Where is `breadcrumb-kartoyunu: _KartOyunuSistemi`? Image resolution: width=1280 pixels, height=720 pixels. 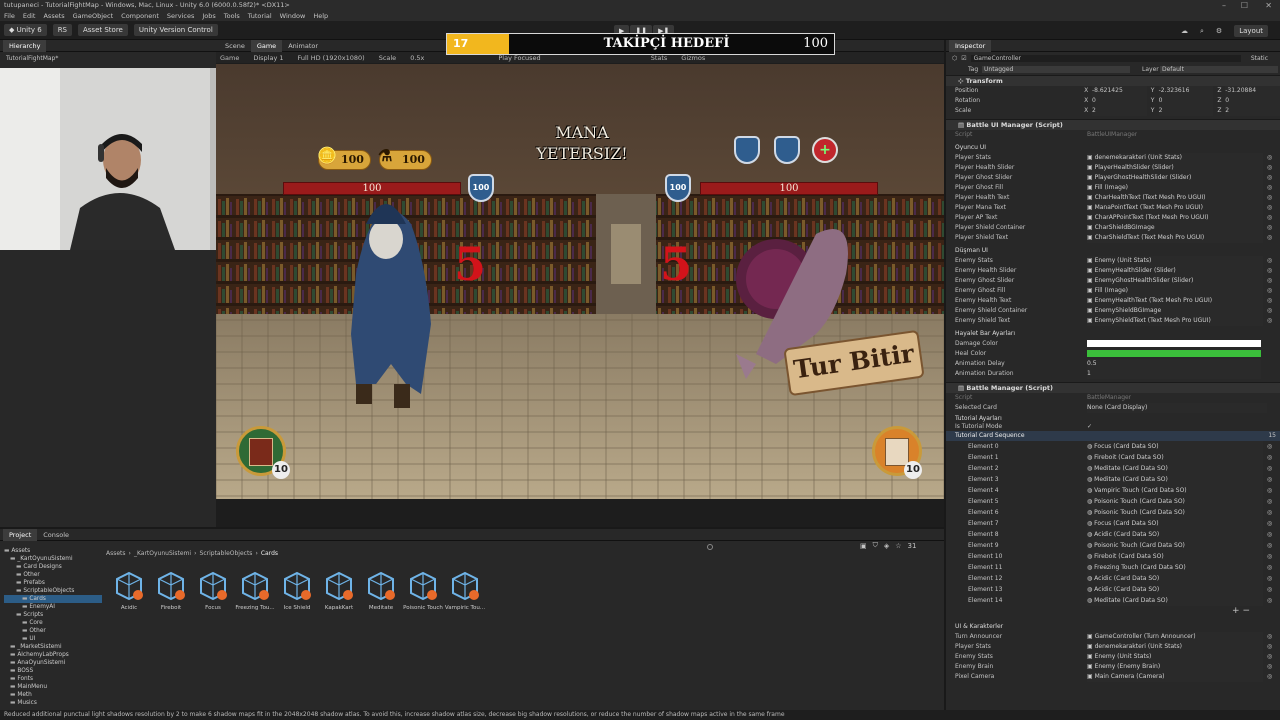
breadcrumb-kartoyunu: _KartOyunuSistemi is located at coordinates (162, 553).